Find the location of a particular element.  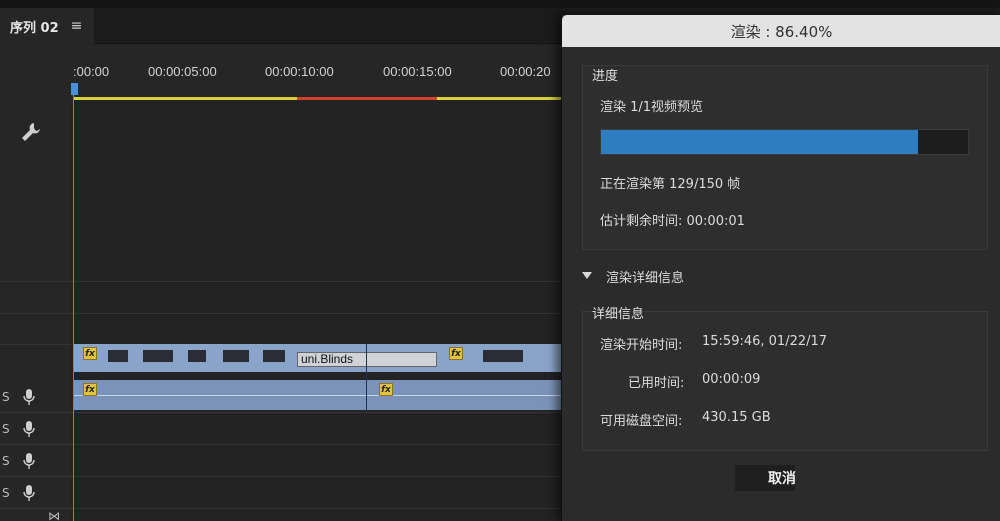

tab-sequence: 序列 02 ≡ is located at coordinates (47, 26).